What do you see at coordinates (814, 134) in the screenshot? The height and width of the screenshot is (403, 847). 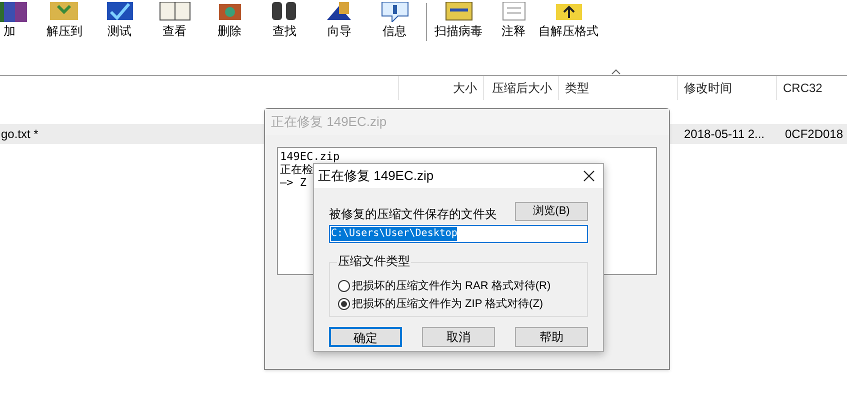 I see `crc-value: 0CF2D018` at bounding box center [814, 134].